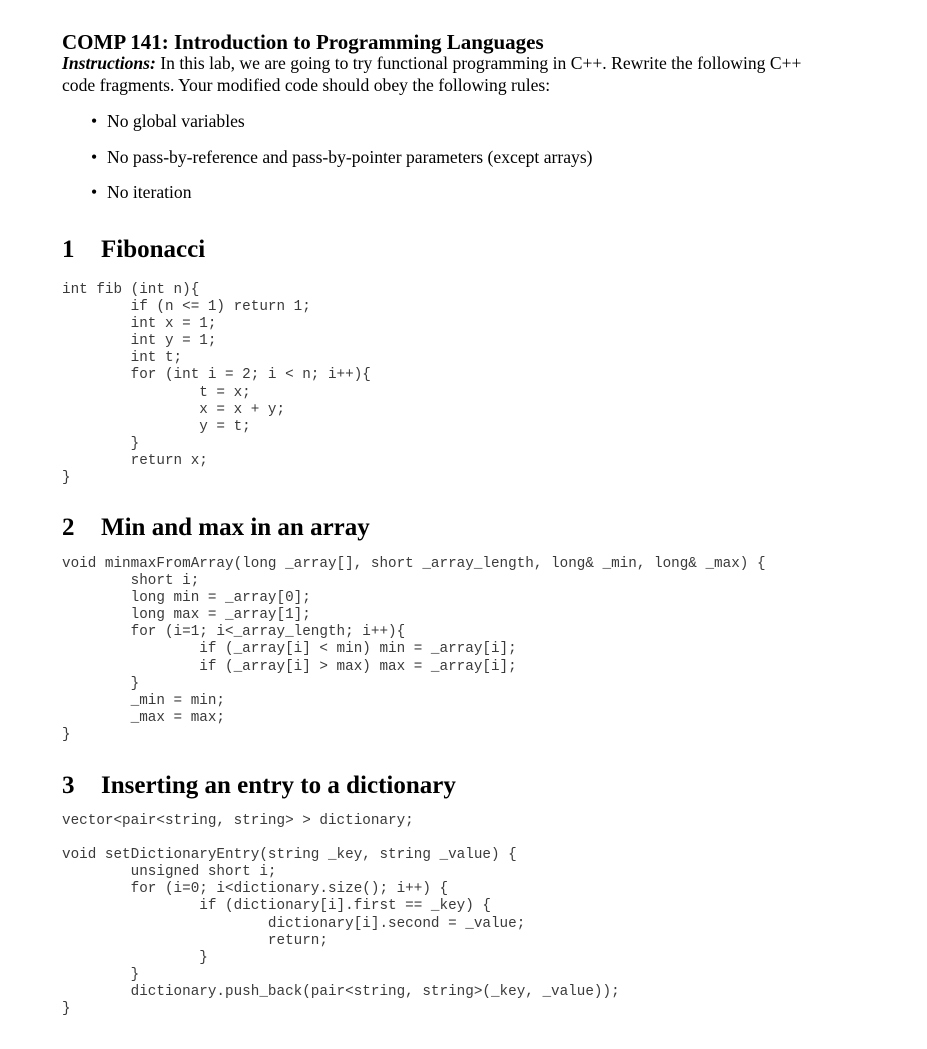 This screenshot has height=1049, width=927. Describe the element at coordinates (255, 889) in the screenshot. I see `code-line: for (i=0; i<dictionary.size(); i++) {` at that location.